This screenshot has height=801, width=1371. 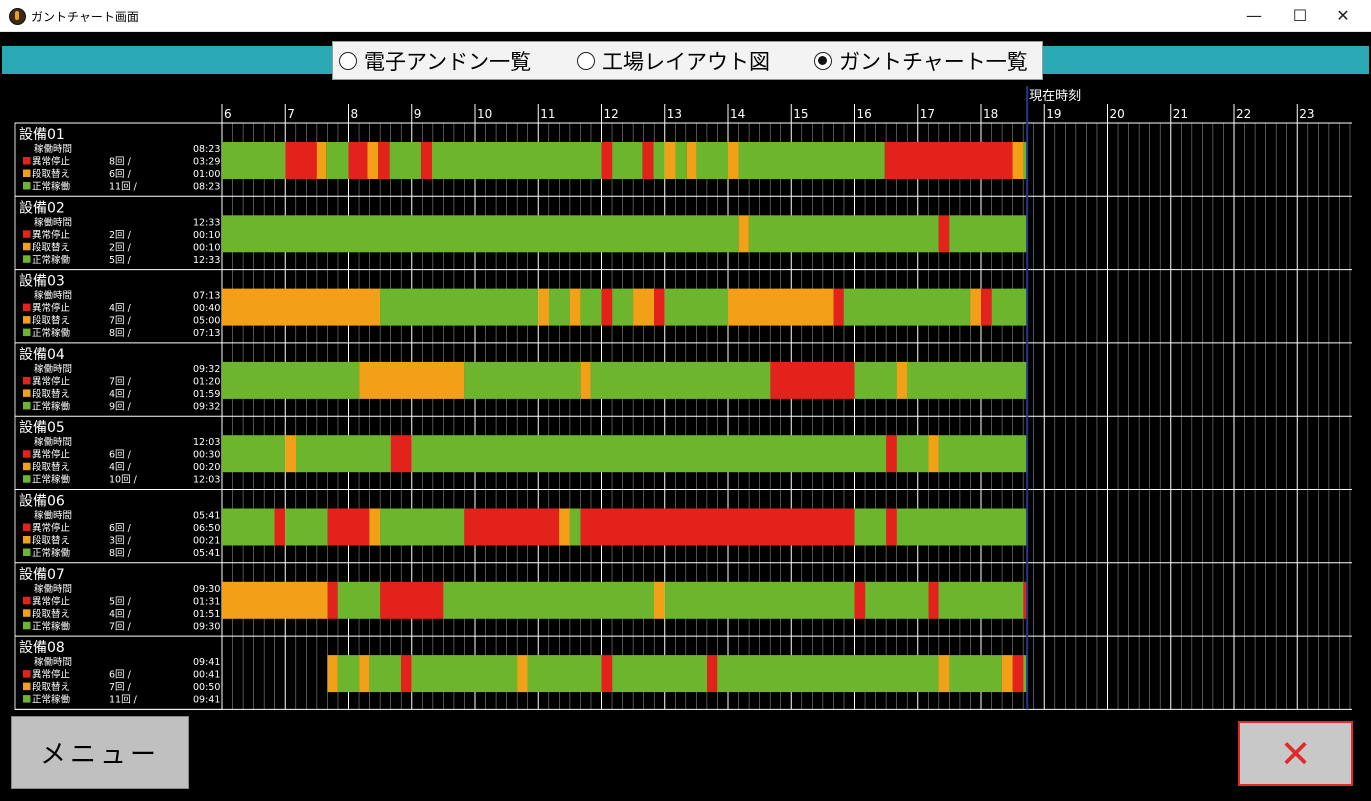 I want to click on stat-time: 01:51, so click(x=206, y=614).